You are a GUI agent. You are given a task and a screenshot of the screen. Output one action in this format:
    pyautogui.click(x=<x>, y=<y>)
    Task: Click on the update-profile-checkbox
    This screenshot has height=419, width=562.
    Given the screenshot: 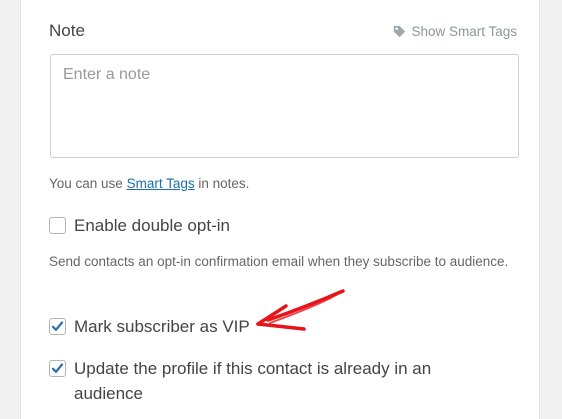 What is the action you would take?
    pyautogui.click(x=57, y=368)
    